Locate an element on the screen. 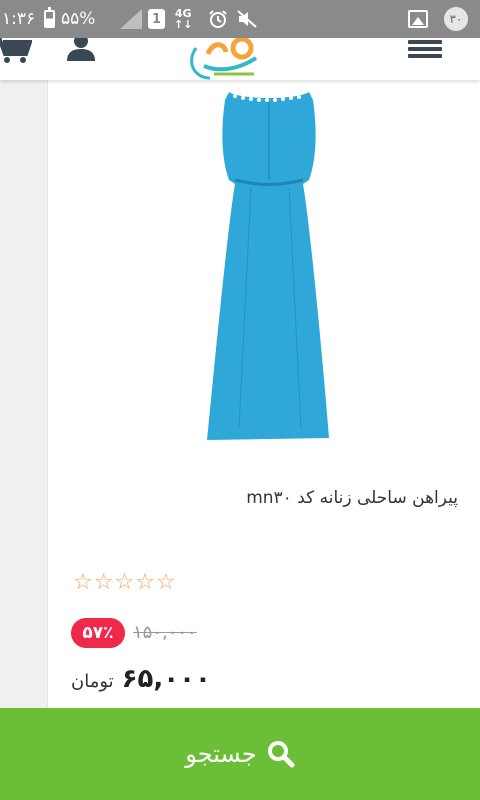  menu-icon is located at coordinates (425, 49).